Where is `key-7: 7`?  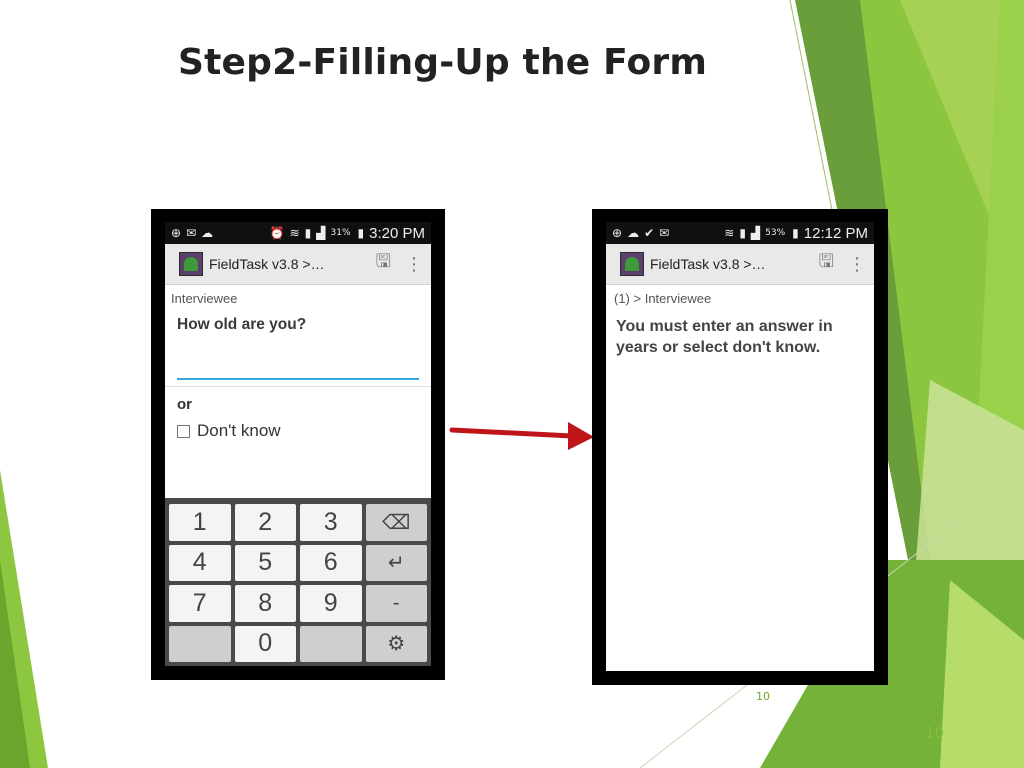 key-7: 7 is located at coordinates (200, 603).